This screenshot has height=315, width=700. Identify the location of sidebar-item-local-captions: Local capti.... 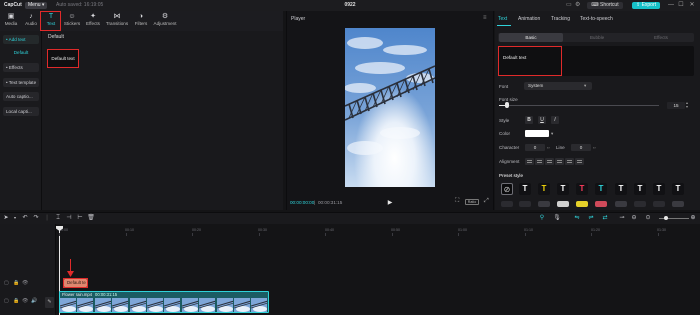
(21, 111).